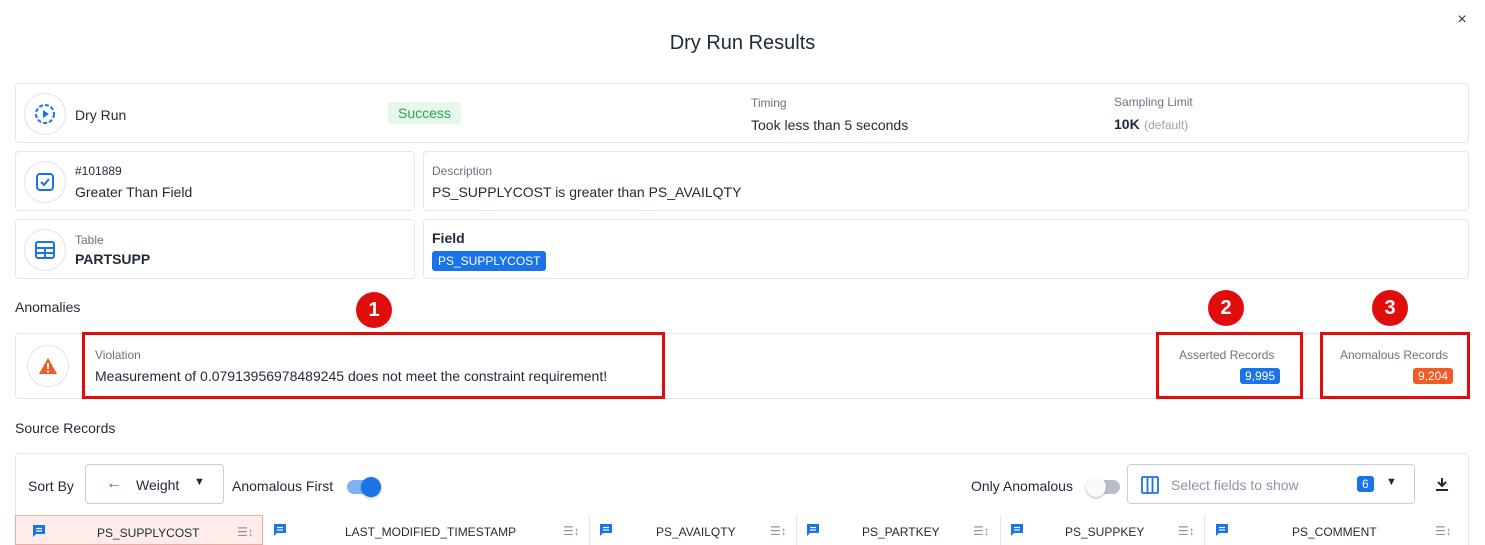  Describe the element at coordinates (1365, 484) in the screenshot. I see `fields-count-badge: 6` at that location.